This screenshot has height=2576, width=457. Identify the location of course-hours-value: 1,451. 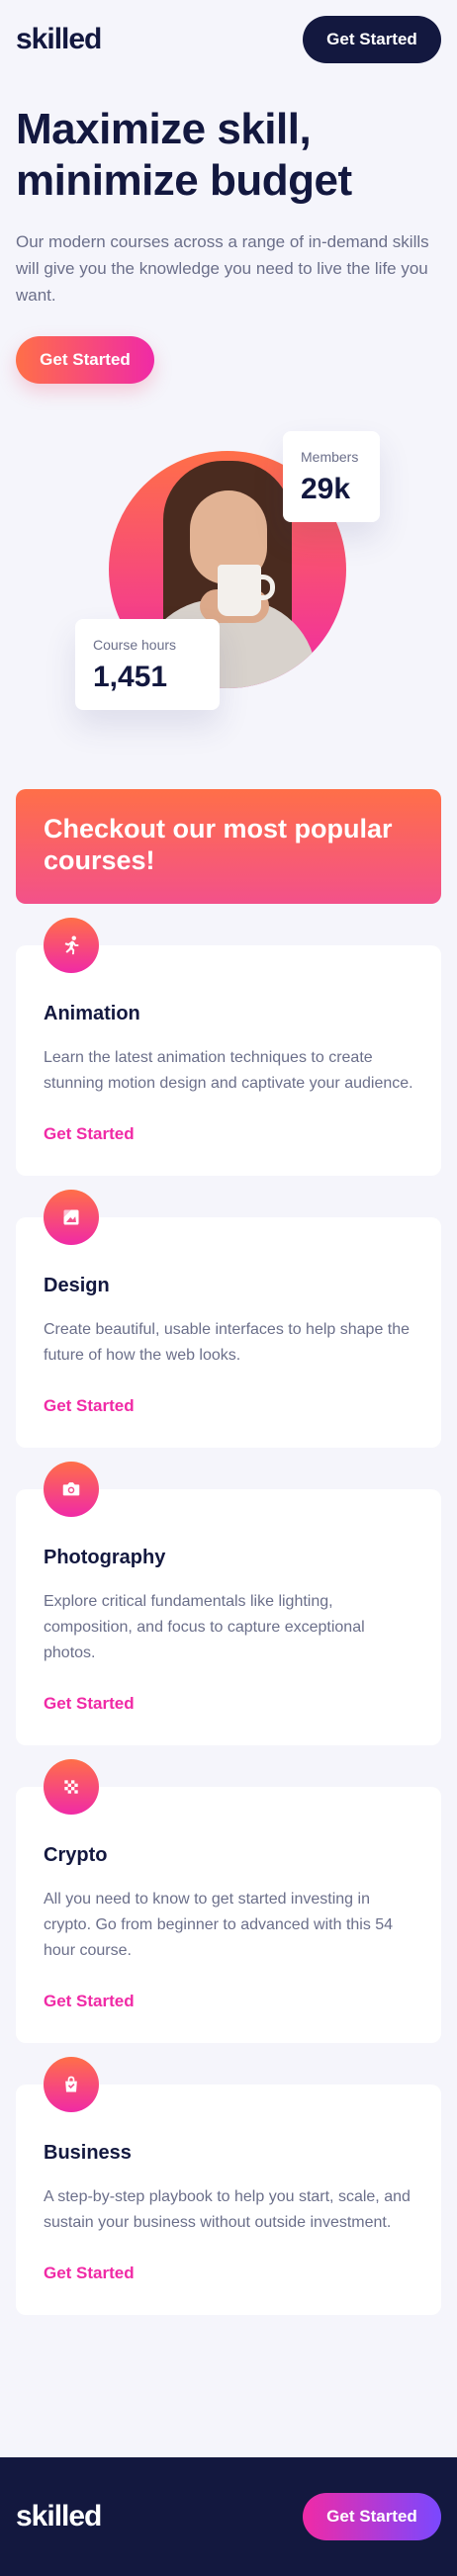
(131, 677).